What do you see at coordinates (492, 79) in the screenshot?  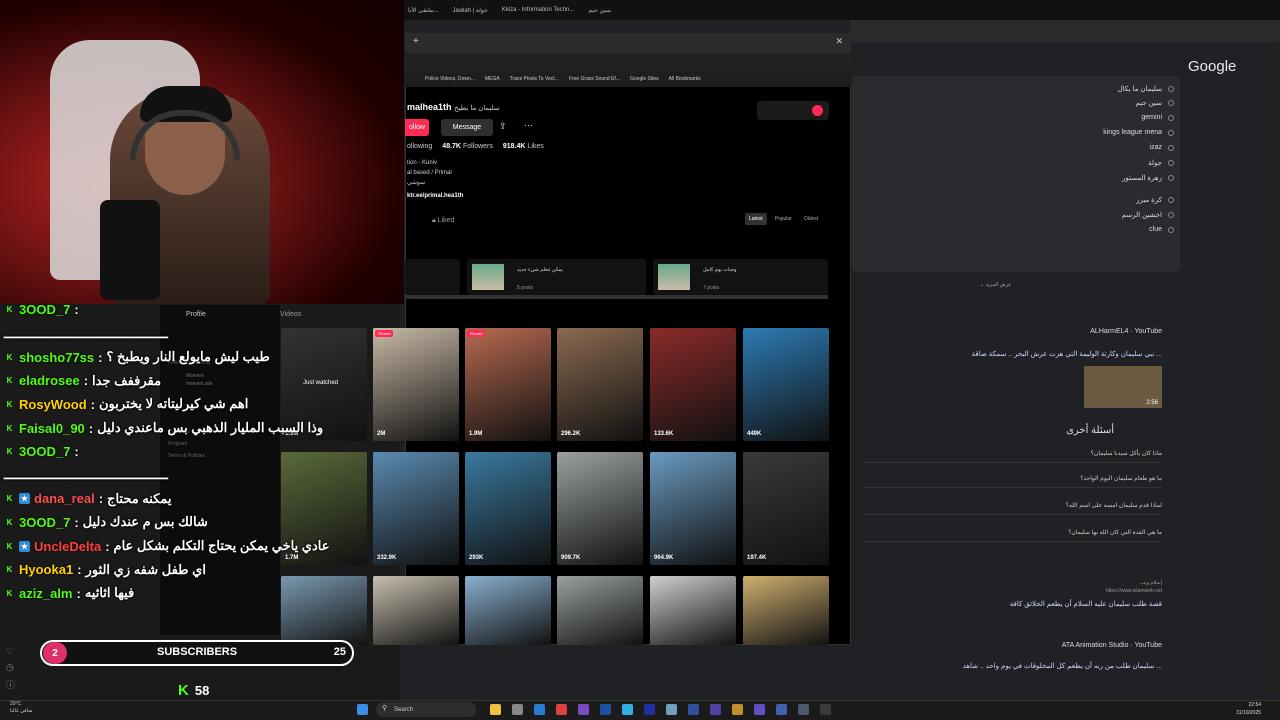 I see `bookmark: MEGA` at bounding box center [492, 79].